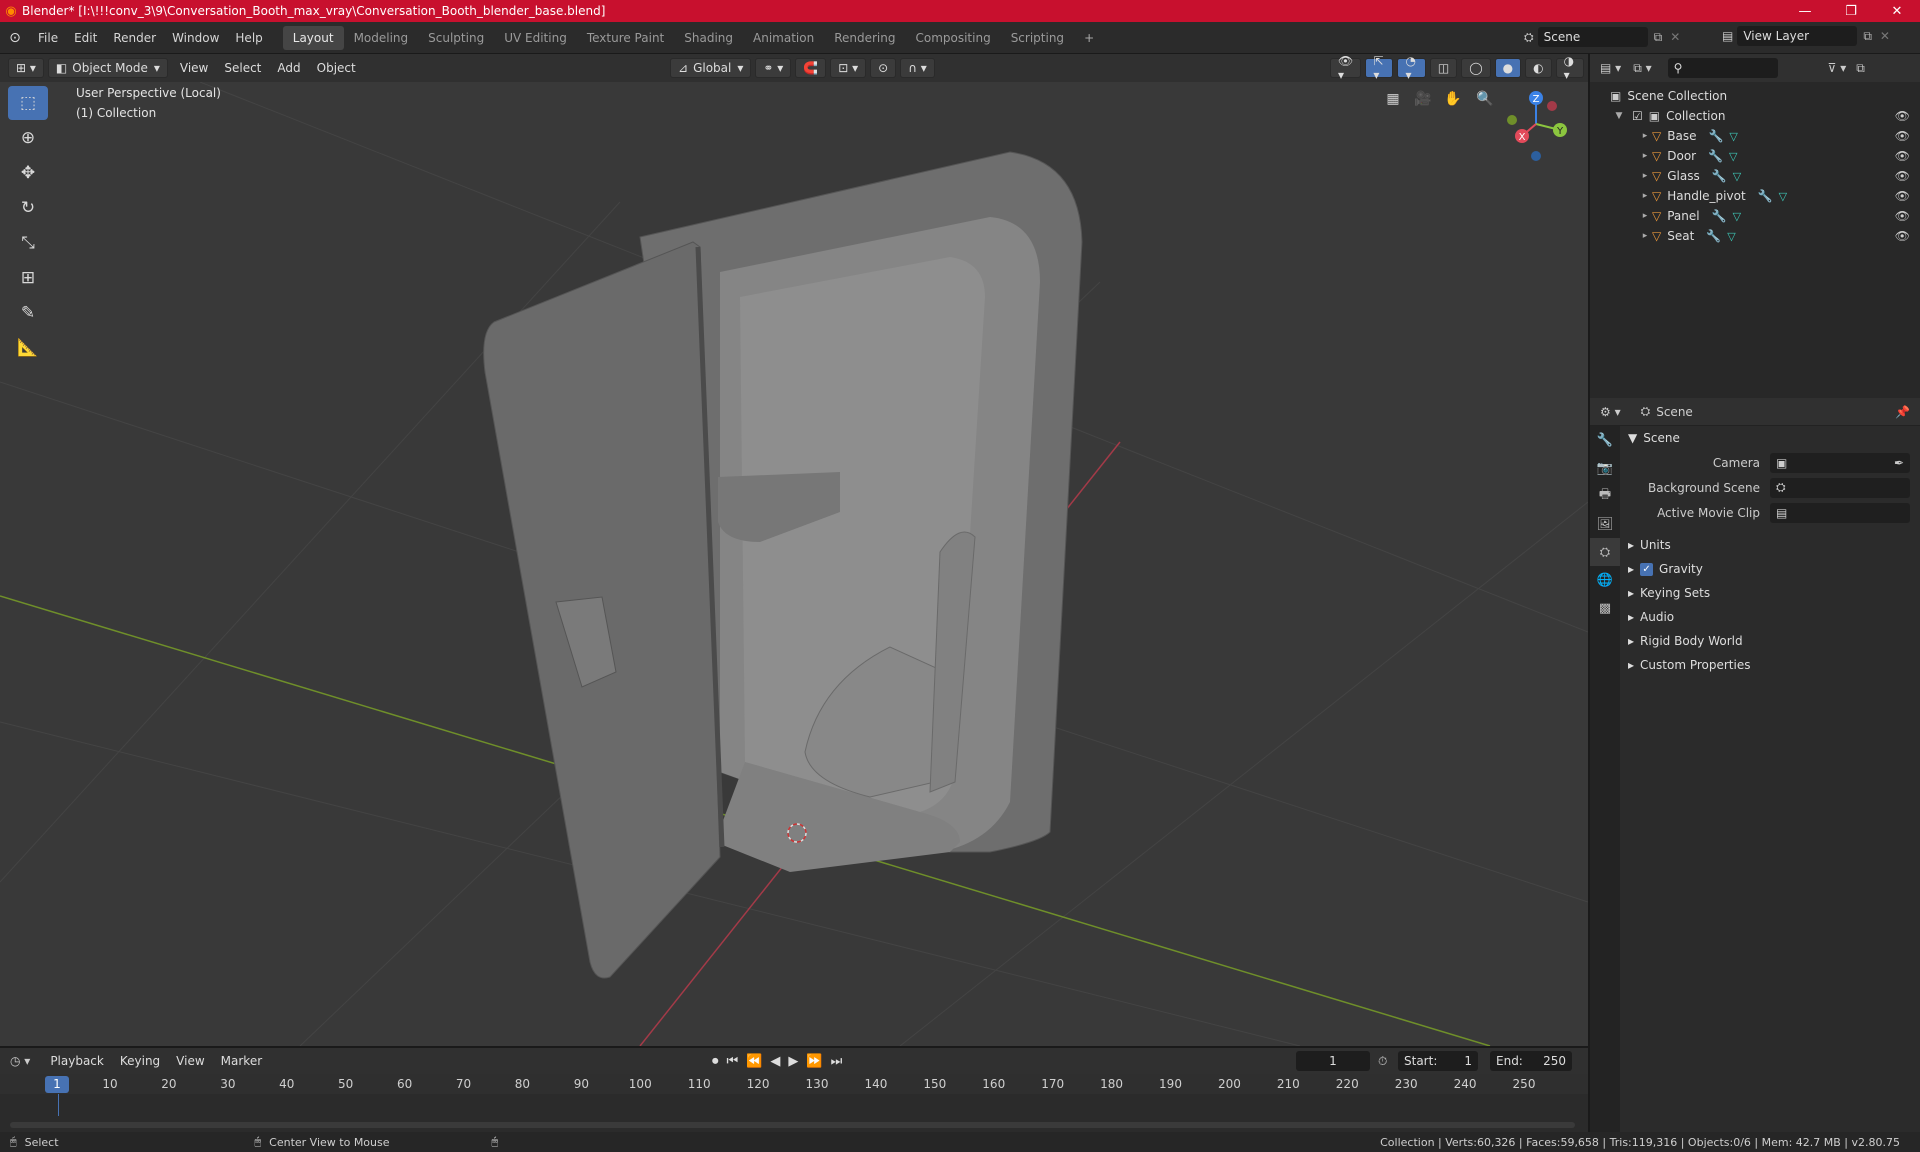 This screenshot has height=1152, width=1920. I want to click on scale-tool-icon: ⤡, so click(28, 243).